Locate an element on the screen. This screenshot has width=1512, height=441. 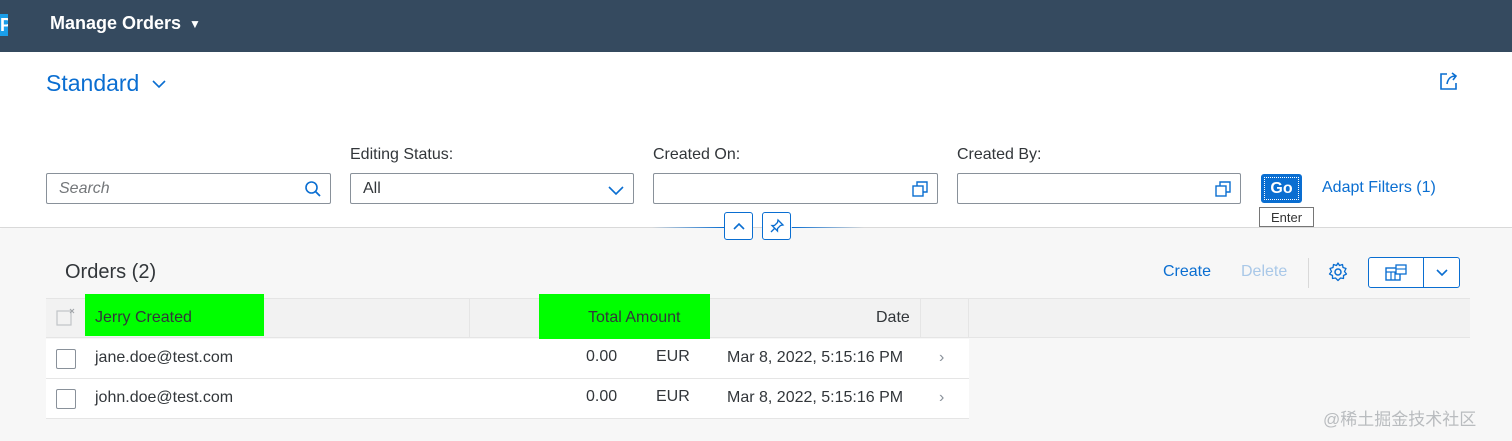
caret-down-icon: ▼ is located at coordinates (195, 23).